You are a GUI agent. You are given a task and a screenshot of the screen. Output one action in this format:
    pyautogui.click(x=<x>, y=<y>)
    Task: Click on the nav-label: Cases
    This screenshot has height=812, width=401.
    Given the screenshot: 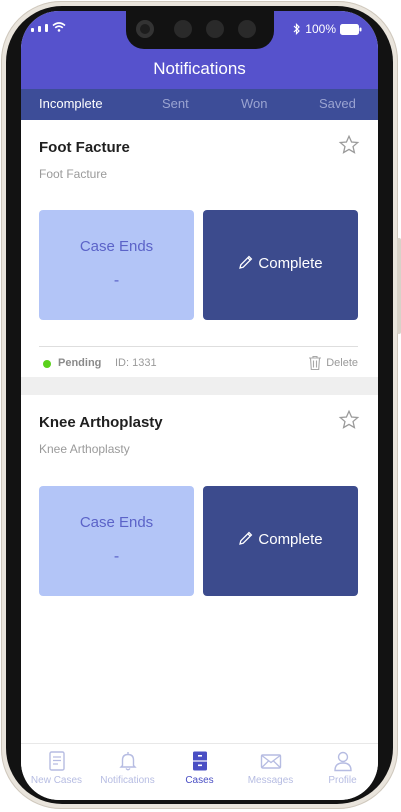 What is the action you would take?
    pyautogui.click(x=199, y=780)
    